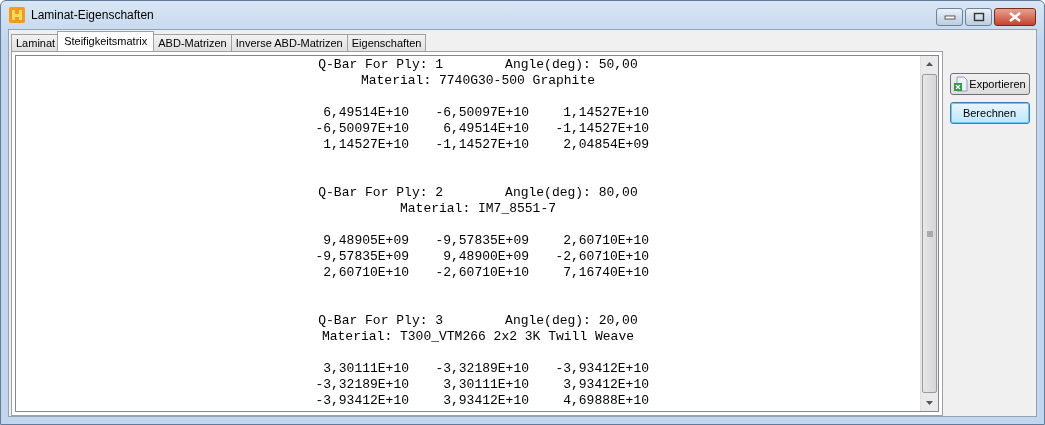 The height and width of the screenshot is (425, 1045). What do you see at coordinates (381, 321) in the screenshot?
I see `ply-heading: Q-Bar For Ply: 3` at bounding box center [381, 321].